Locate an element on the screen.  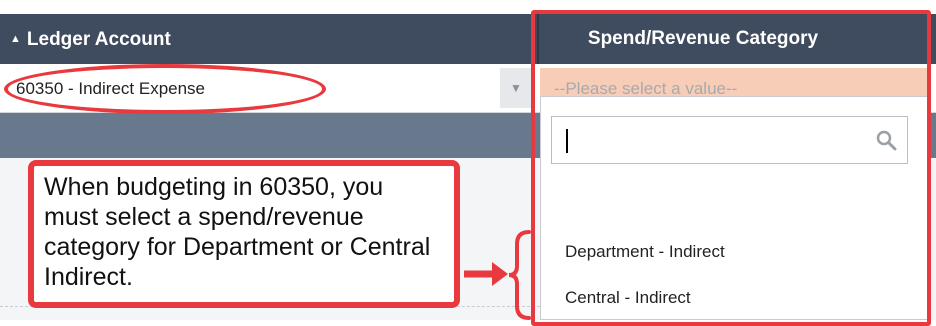
sort-ascending-icon: ▲ is located at coordinates (15, 39).